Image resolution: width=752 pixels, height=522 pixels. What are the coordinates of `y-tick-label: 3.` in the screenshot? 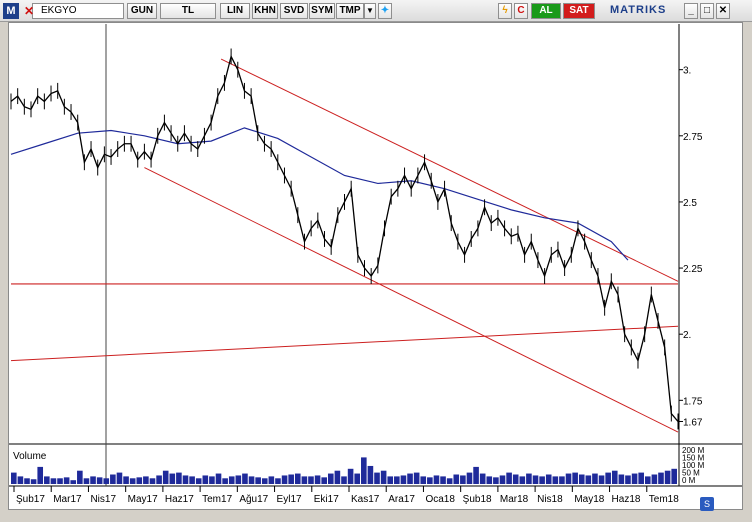 It's located at (687, 71).